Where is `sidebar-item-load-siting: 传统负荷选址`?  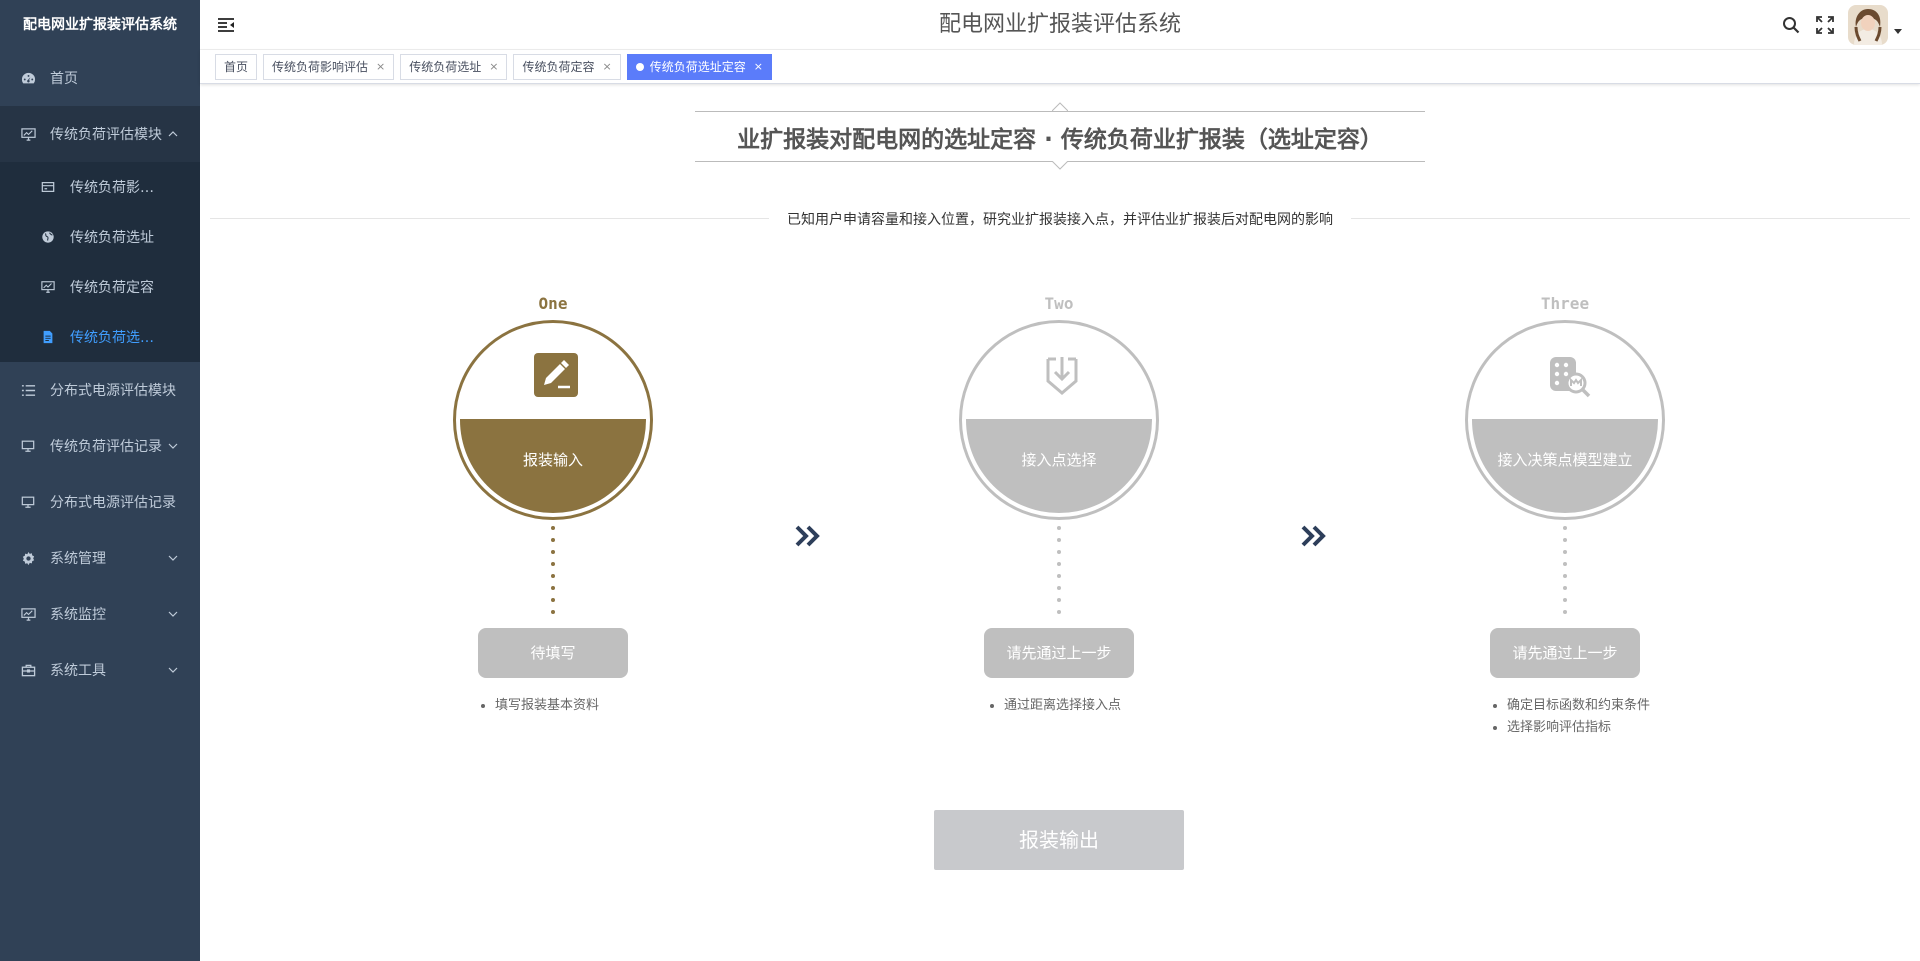 sidebar-item-load-siting: 传统负荷选址 is located at coordinates (100, 237).